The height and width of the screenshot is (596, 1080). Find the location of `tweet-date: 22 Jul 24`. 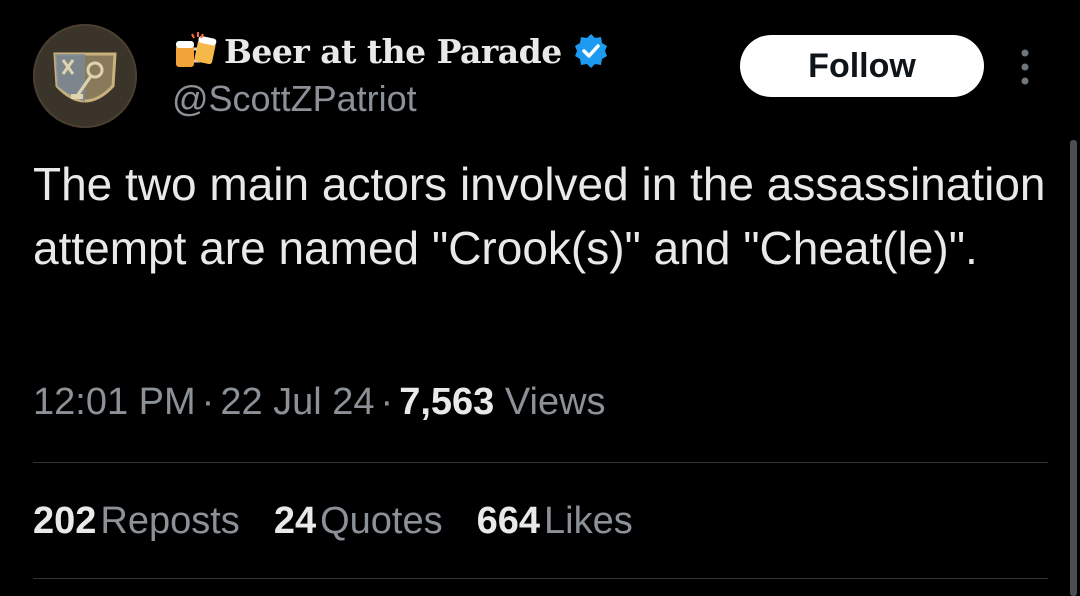

tweet-date: 22 Jul 24 is located at coordinates (297, 402).